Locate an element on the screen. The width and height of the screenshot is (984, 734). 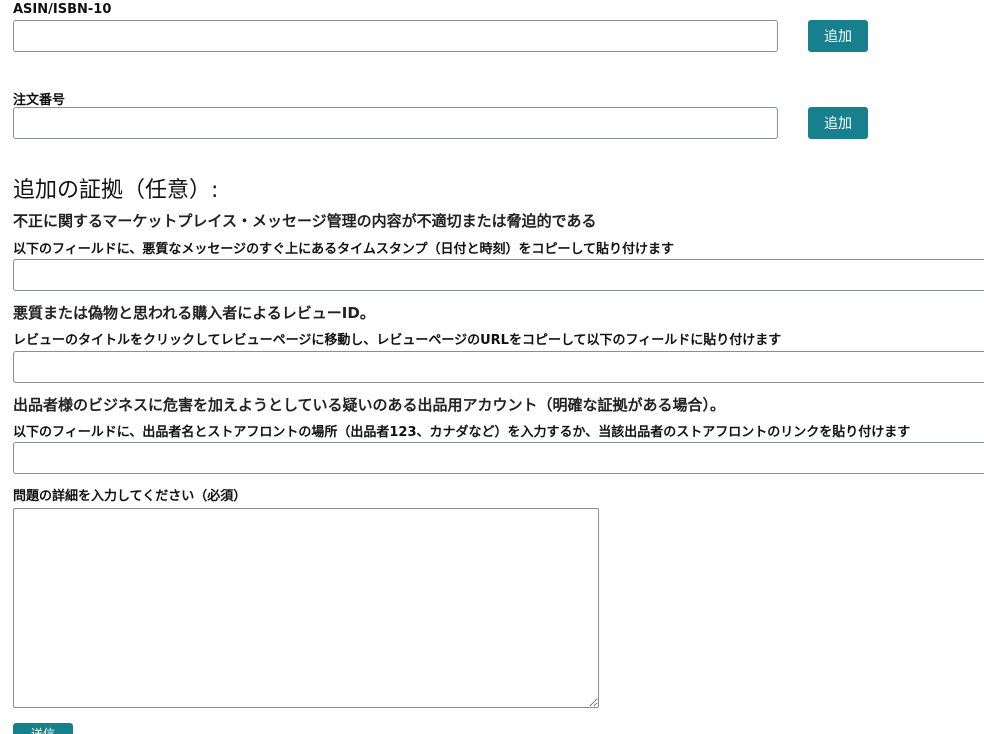
seller-storefront-input is located at coordinates (498, 458).